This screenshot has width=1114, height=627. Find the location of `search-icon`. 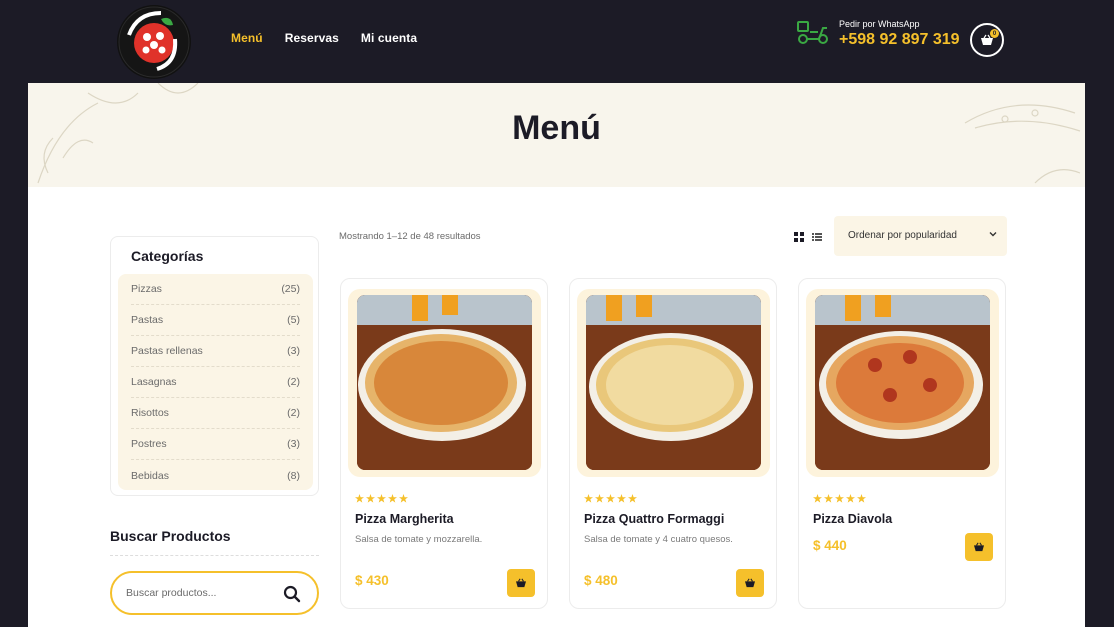

search-icon is located at coordinates (292, 594).